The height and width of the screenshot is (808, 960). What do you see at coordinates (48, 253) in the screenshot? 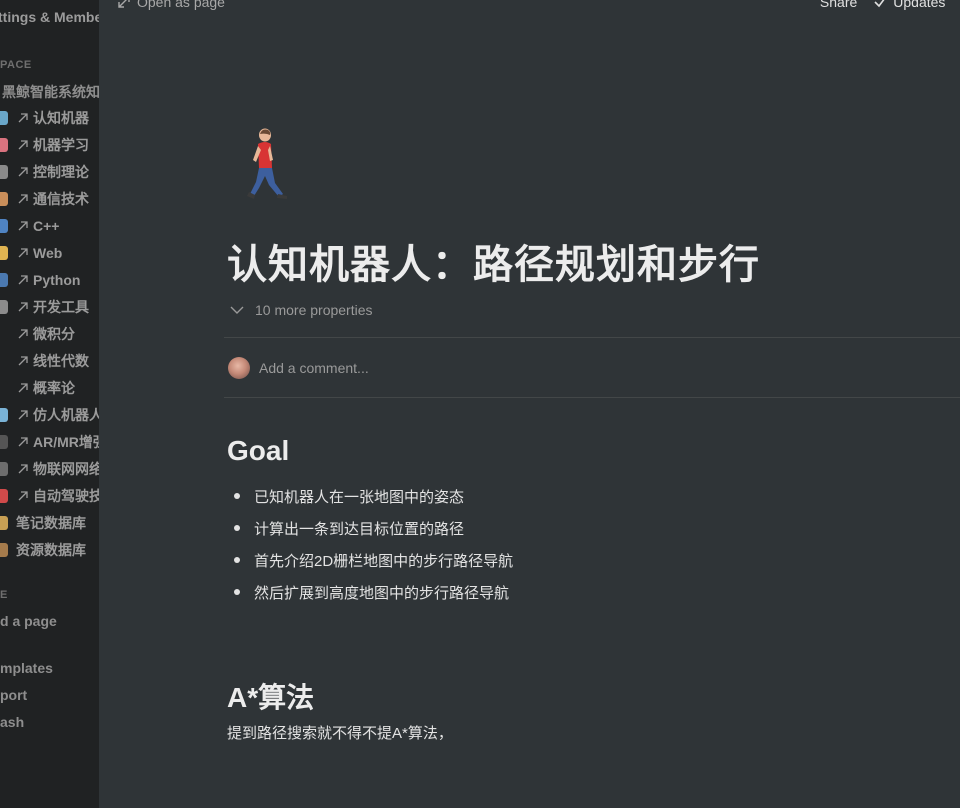
I see `sidebar-item-label: Web` at bounding box center [48, 253].